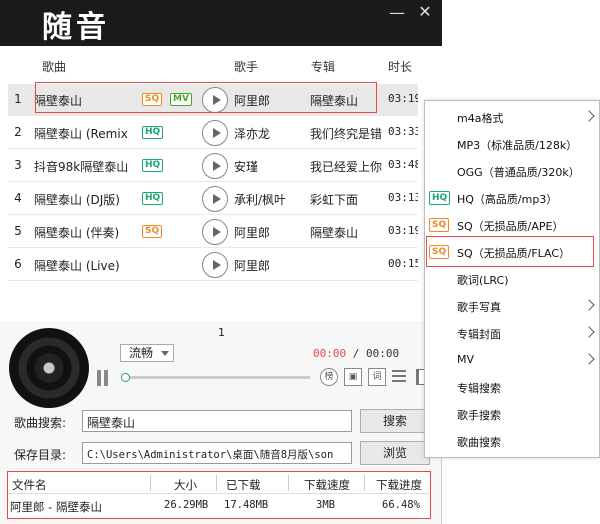 The image size is (600, 524). I want to click on song-duration: 03:19, so click(403, 230).